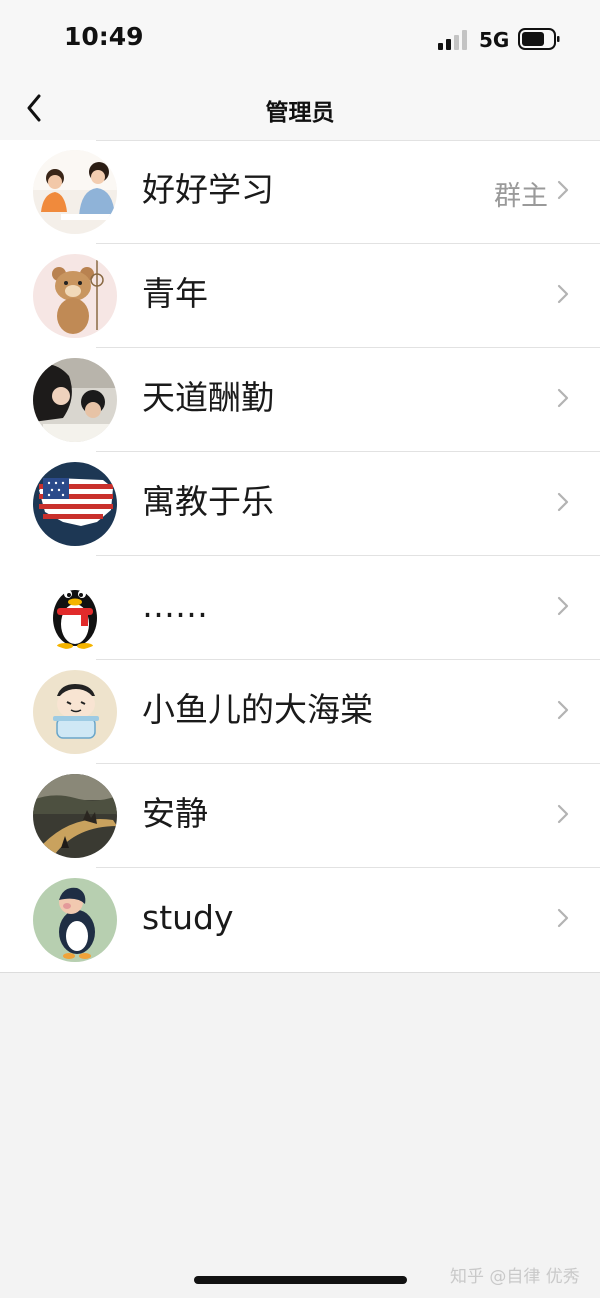 Image resolution: width=600 pixels, height=1298 pixels. I want to click on member-row: 青年, so click(300, 296).